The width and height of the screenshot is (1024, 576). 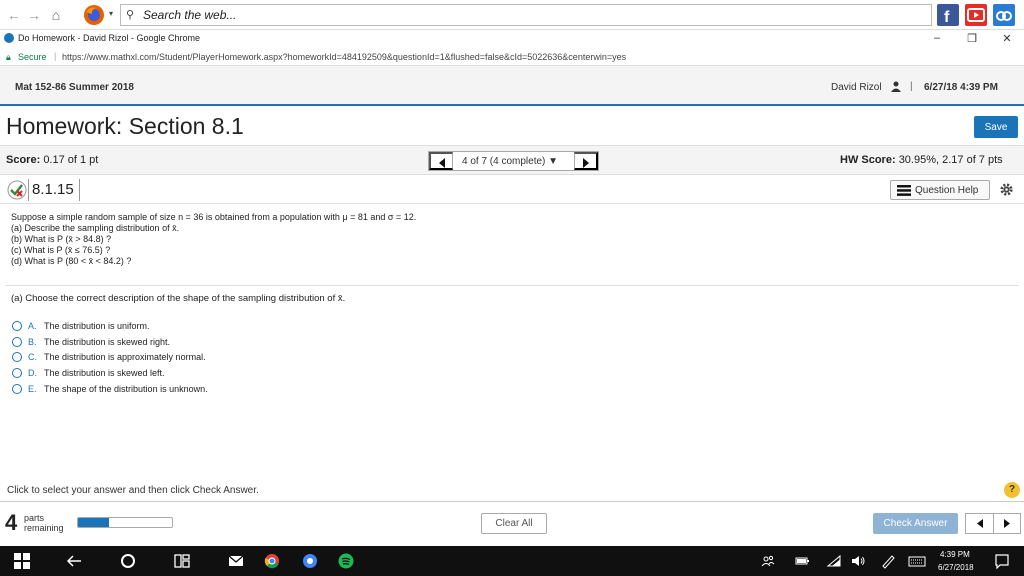 What do you see at coordinates (79, 190) in the screenshot?
I see `question-id-divider-right` at bounding box center [79, 190].